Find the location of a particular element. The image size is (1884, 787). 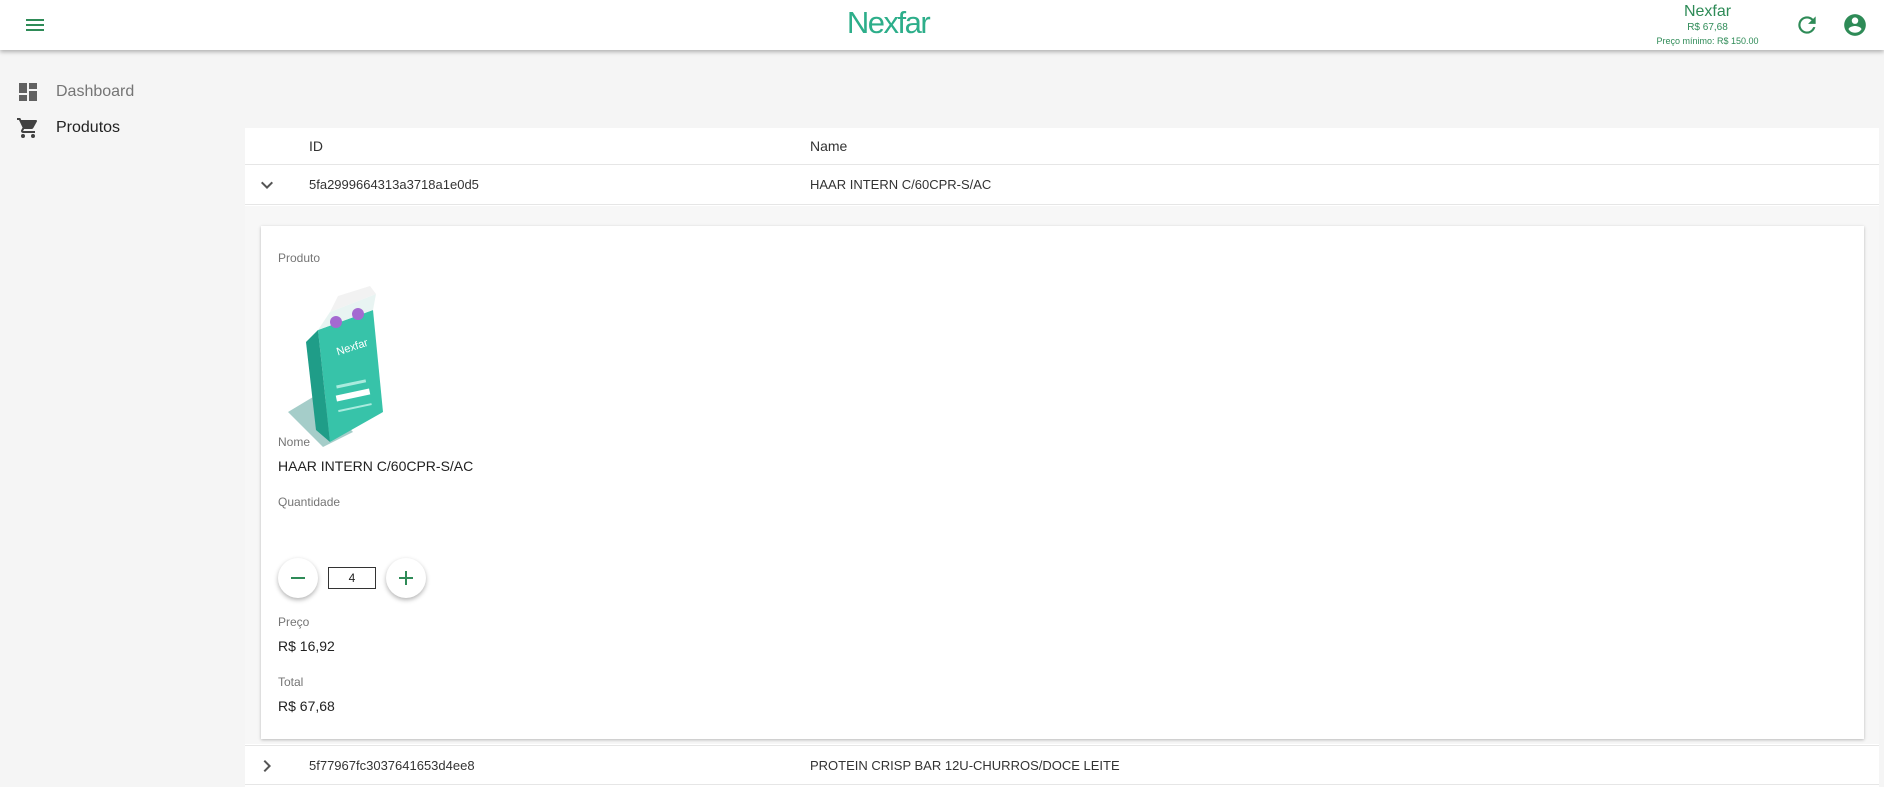

account-name: Nexfar is located at coordinates (1707, 11).